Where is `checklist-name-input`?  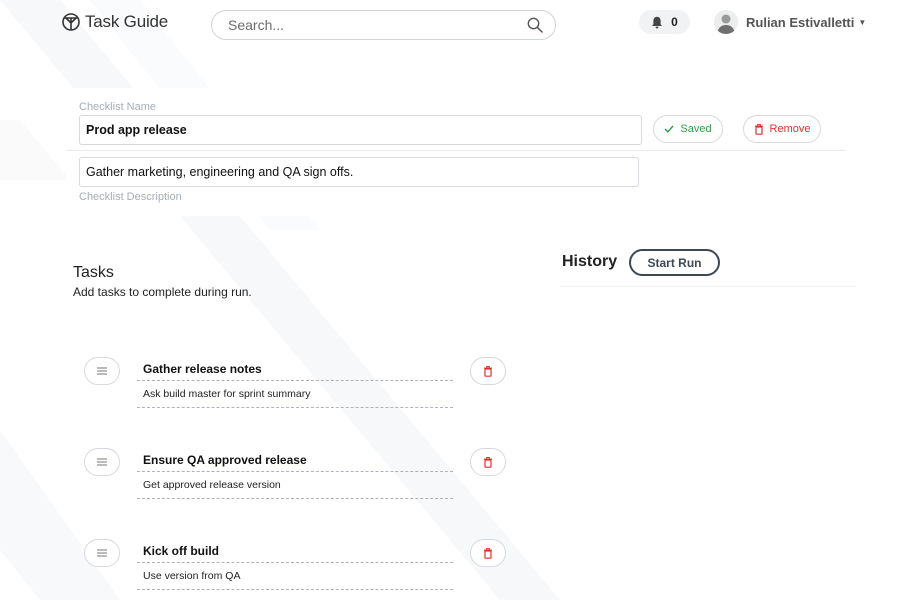
checklist-name-input is located at coordinates (360, 130).